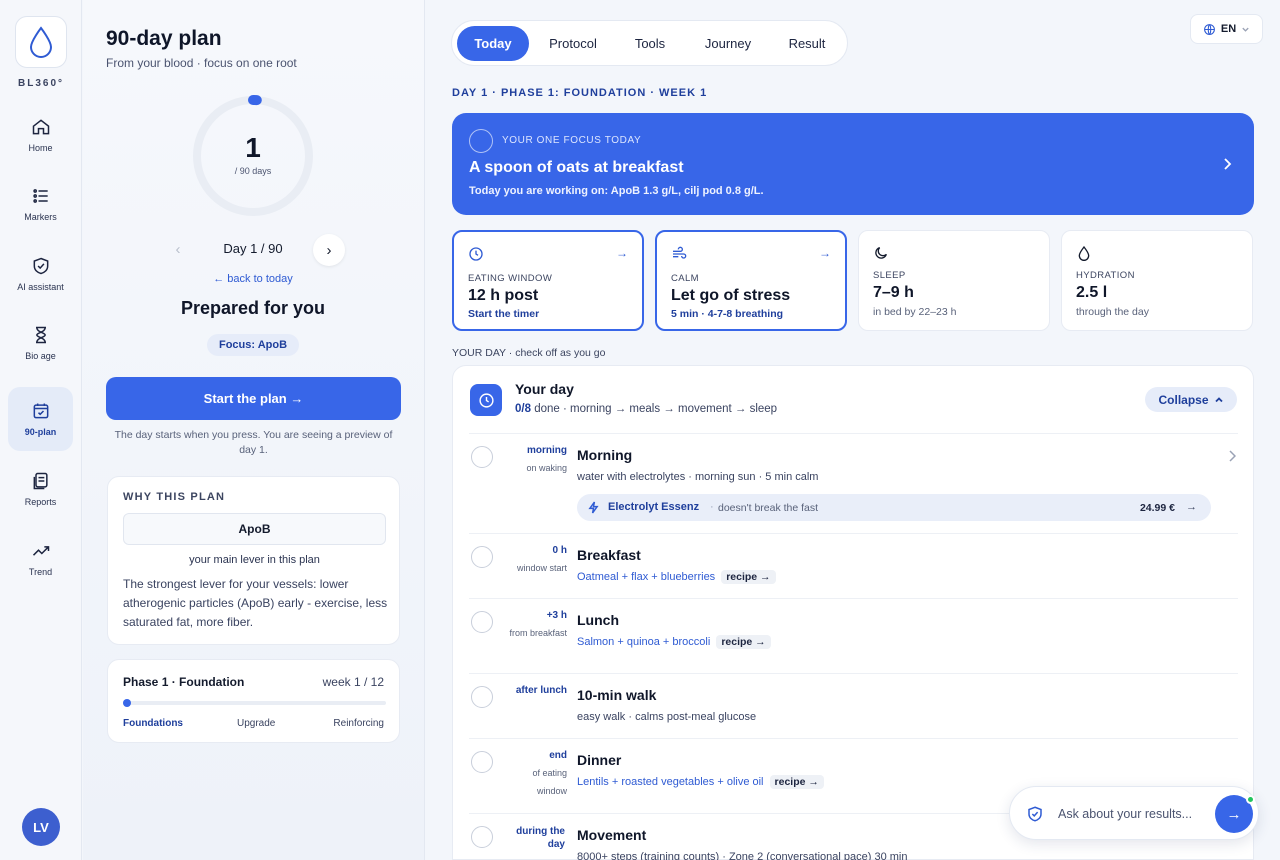 The image size is (1280, 860). I want to click on focus-chip: Focus: ApoB, so click(253, 345).